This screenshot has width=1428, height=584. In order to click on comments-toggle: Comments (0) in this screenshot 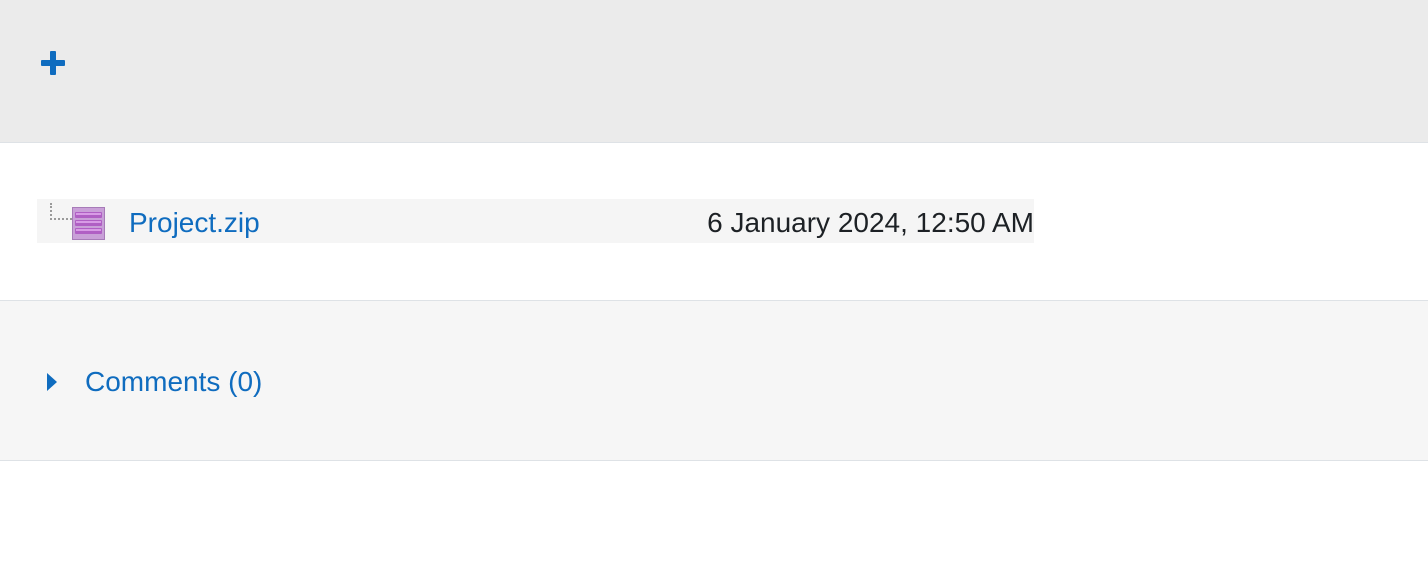, I will do `click(154, 382)`.